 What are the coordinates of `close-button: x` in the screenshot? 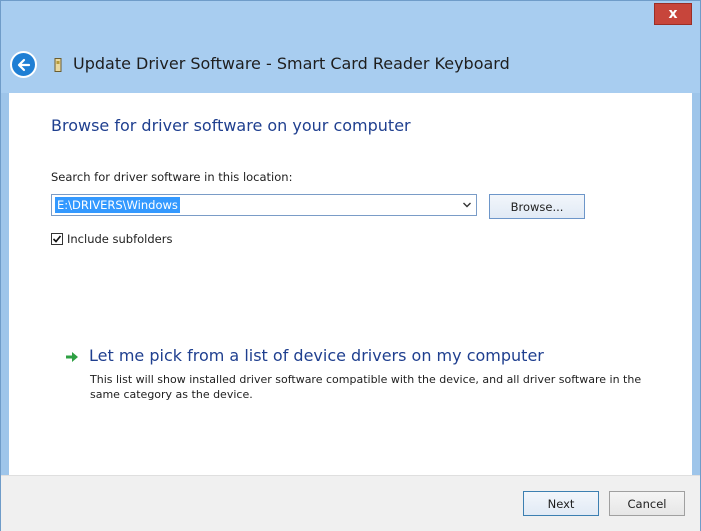 It's located at (673, 14).